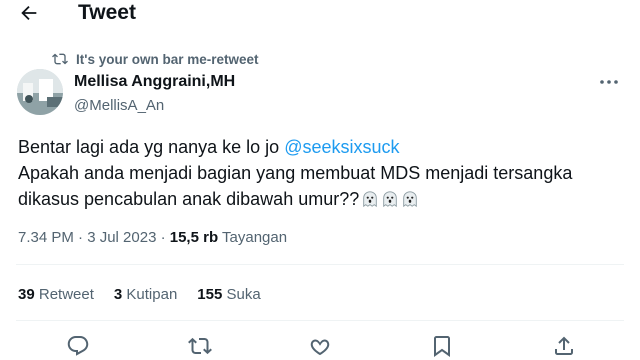 The width and height of the screenshot is (640, 360). I want to click on views-label: Tayangan, so click(255, 237).